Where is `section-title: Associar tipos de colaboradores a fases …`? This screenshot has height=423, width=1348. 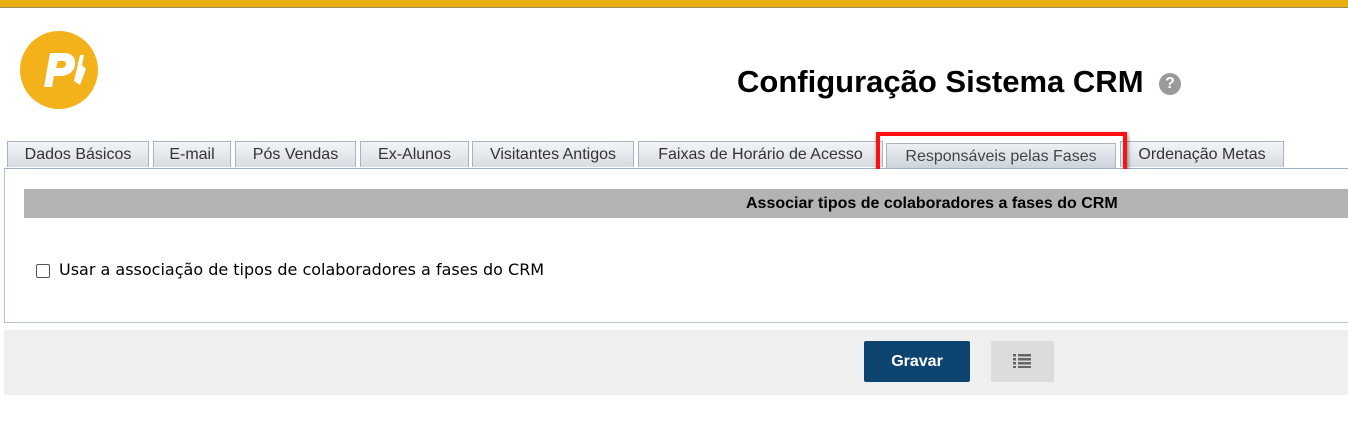 section-title: Associar tipos de colaboradores a fases … is located at coordinates (932, 203).